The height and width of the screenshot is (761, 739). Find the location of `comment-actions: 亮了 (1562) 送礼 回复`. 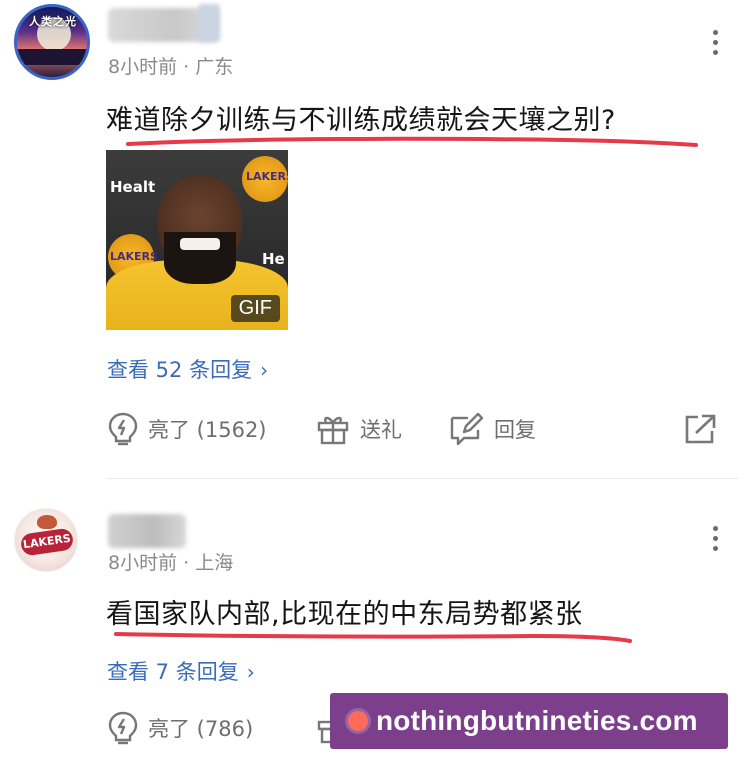

comment-actions: 亮了 (1562) 送礼 回复 is located at coordinates (369, 429).